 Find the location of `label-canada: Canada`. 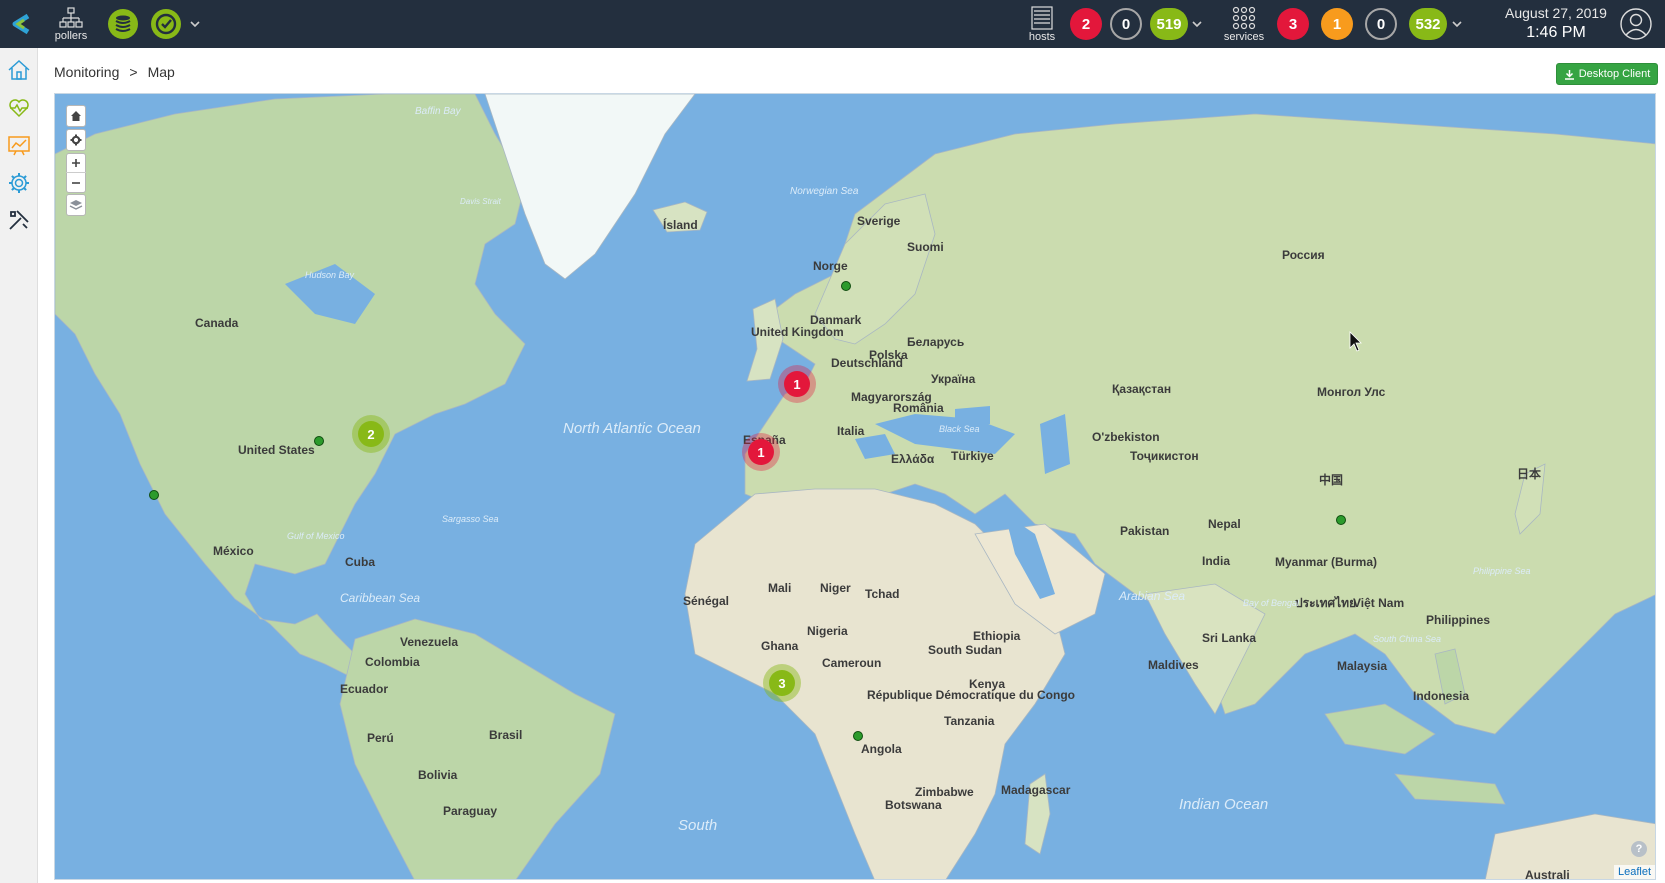

label-canada: Canada is located at coordinates (217, 323).